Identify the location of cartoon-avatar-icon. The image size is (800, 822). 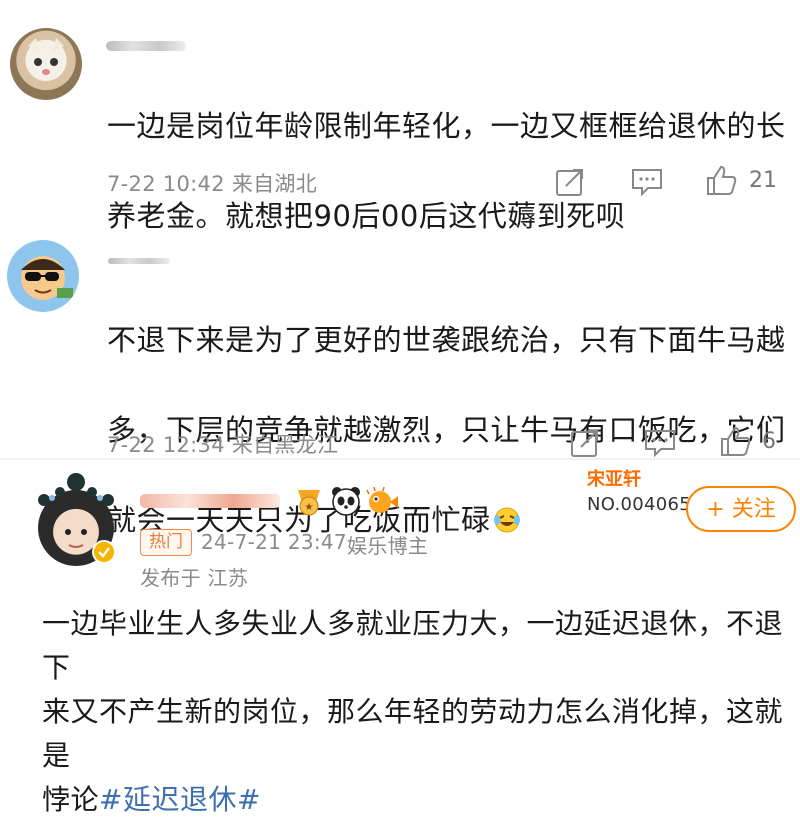
(47, 278).